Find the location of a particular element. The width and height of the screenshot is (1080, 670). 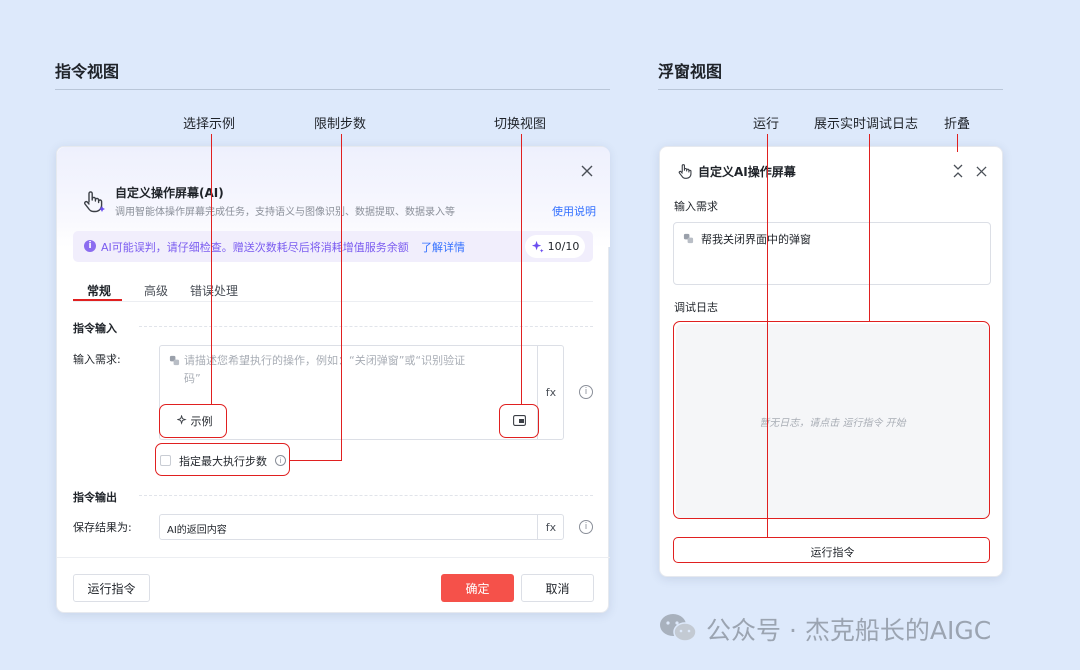

output-section-title: 指令输出 is located at coordinates (95, 497).